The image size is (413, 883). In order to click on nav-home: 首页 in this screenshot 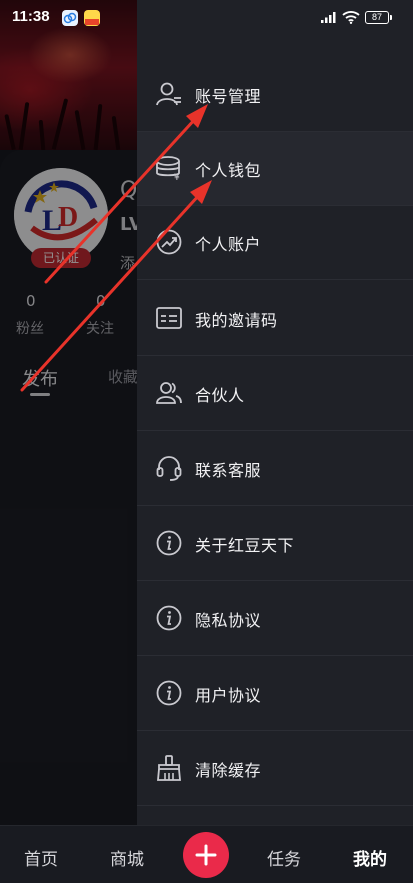, I will do `click(41, 857)`.